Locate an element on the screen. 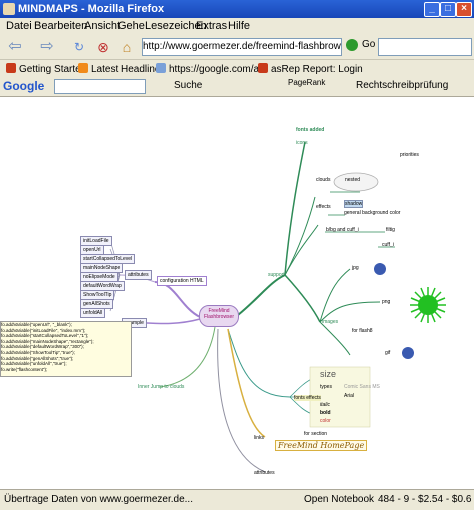  italic-node: italic is located at coordinates (325, 405).